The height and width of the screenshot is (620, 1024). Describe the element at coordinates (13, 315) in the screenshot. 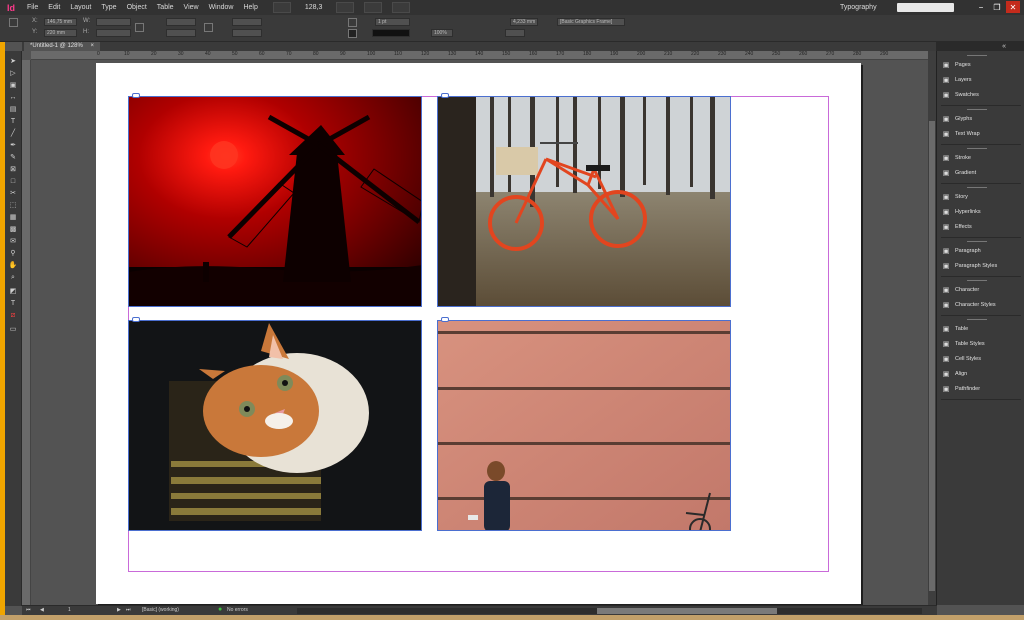

I see `apply-none-icon: ⧄` at that location.